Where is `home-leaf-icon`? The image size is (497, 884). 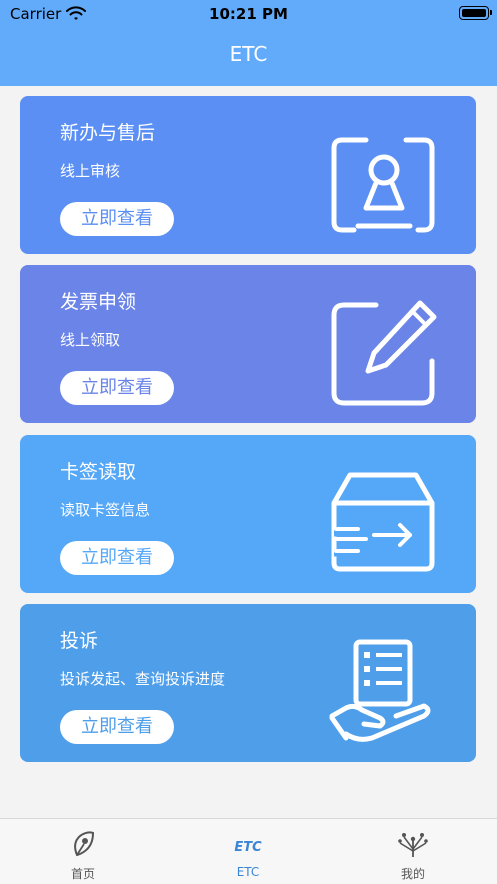 home-leaf-icon is located at coordinates (84, 844).